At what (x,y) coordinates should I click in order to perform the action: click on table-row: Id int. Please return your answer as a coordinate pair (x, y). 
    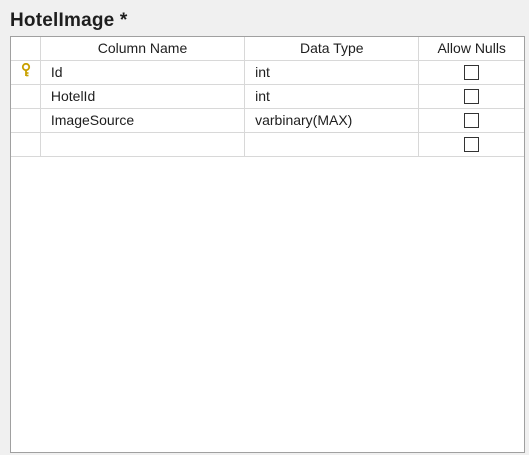
    Looking at the image, I should click on (267, 73).